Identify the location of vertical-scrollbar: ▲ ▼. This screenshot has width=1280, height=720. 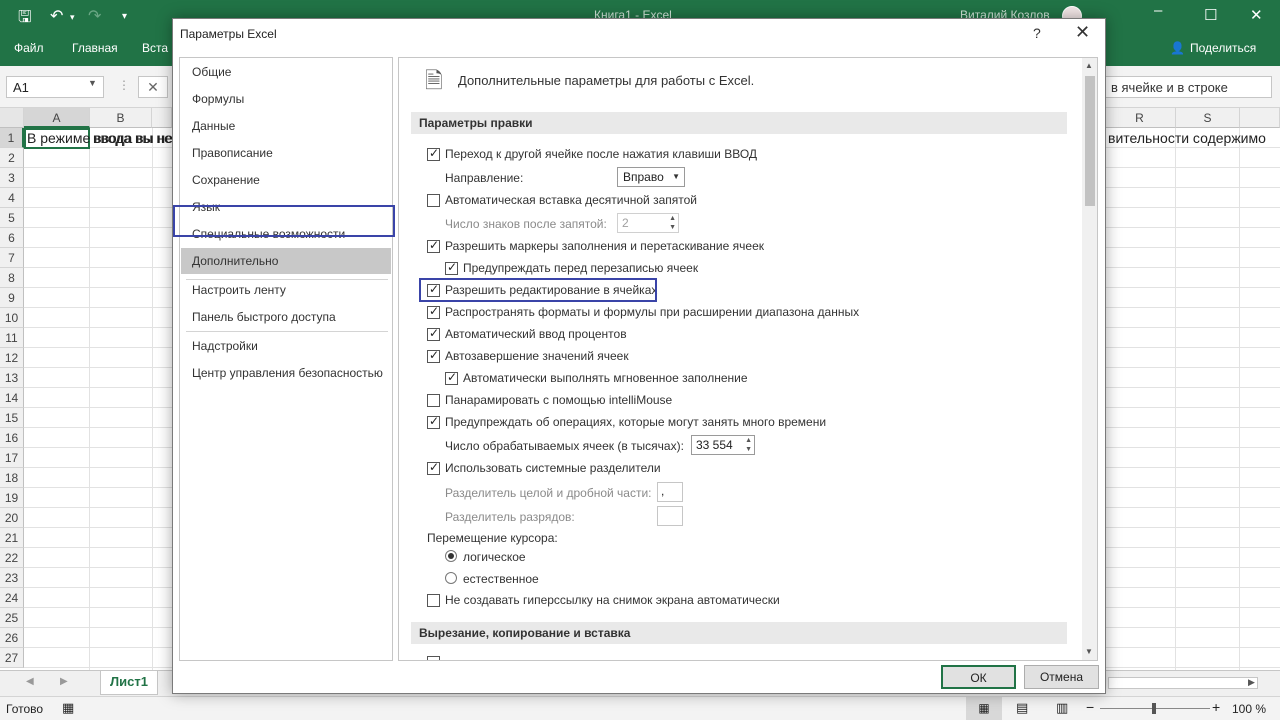
(1089, 359).